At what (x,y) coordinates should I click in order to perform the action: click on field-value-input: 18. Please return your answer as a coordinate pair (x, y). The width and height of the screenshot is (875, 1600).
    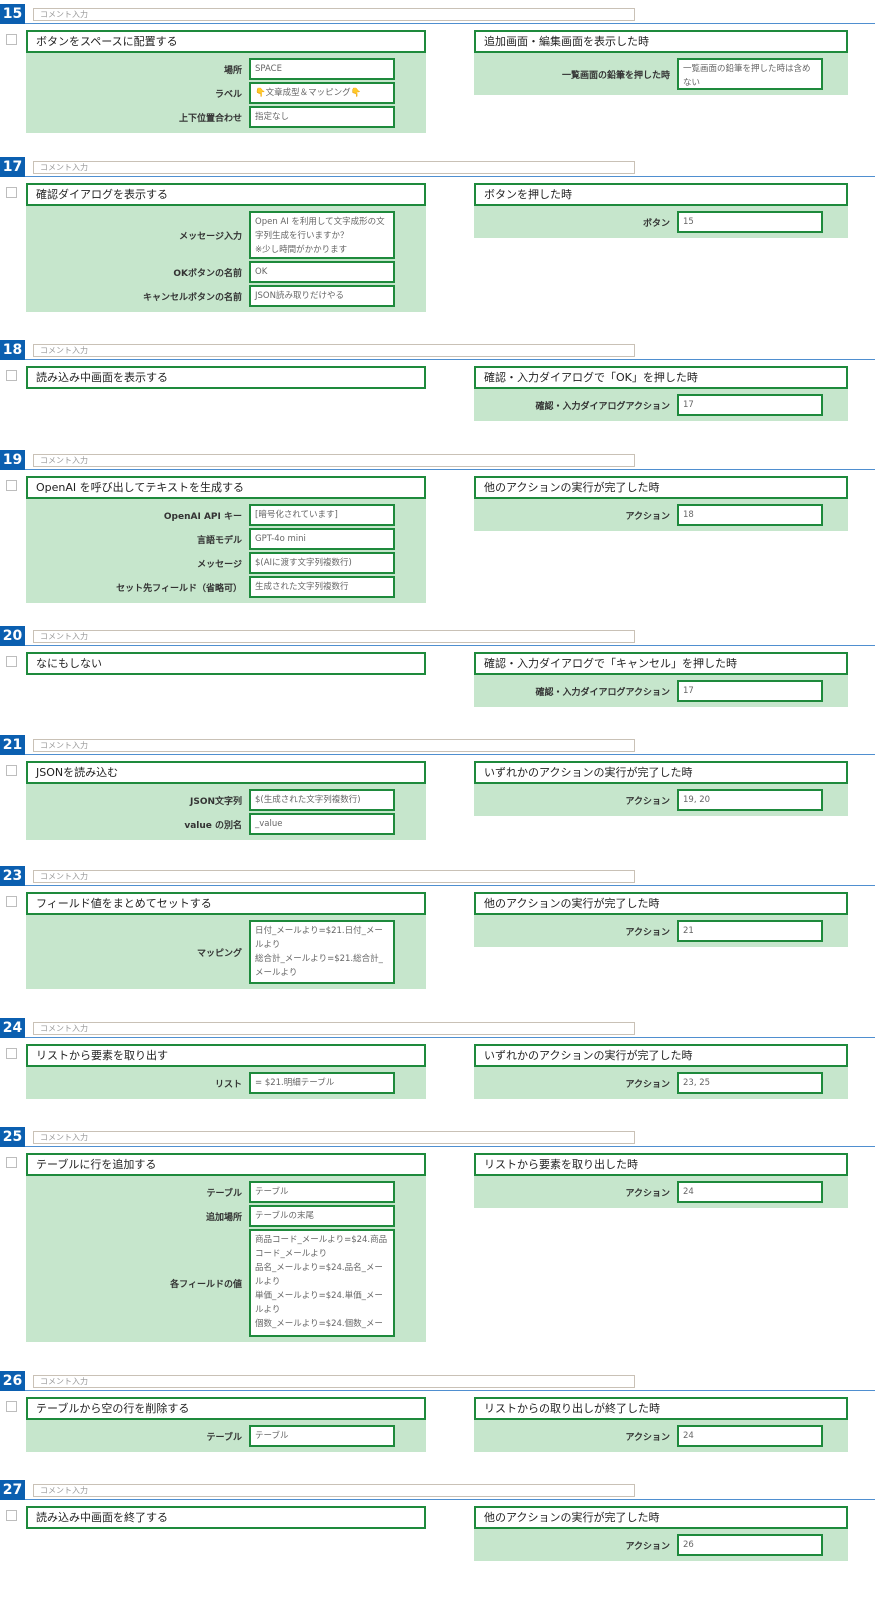
    Looking at the image, I should click on (750, 515).